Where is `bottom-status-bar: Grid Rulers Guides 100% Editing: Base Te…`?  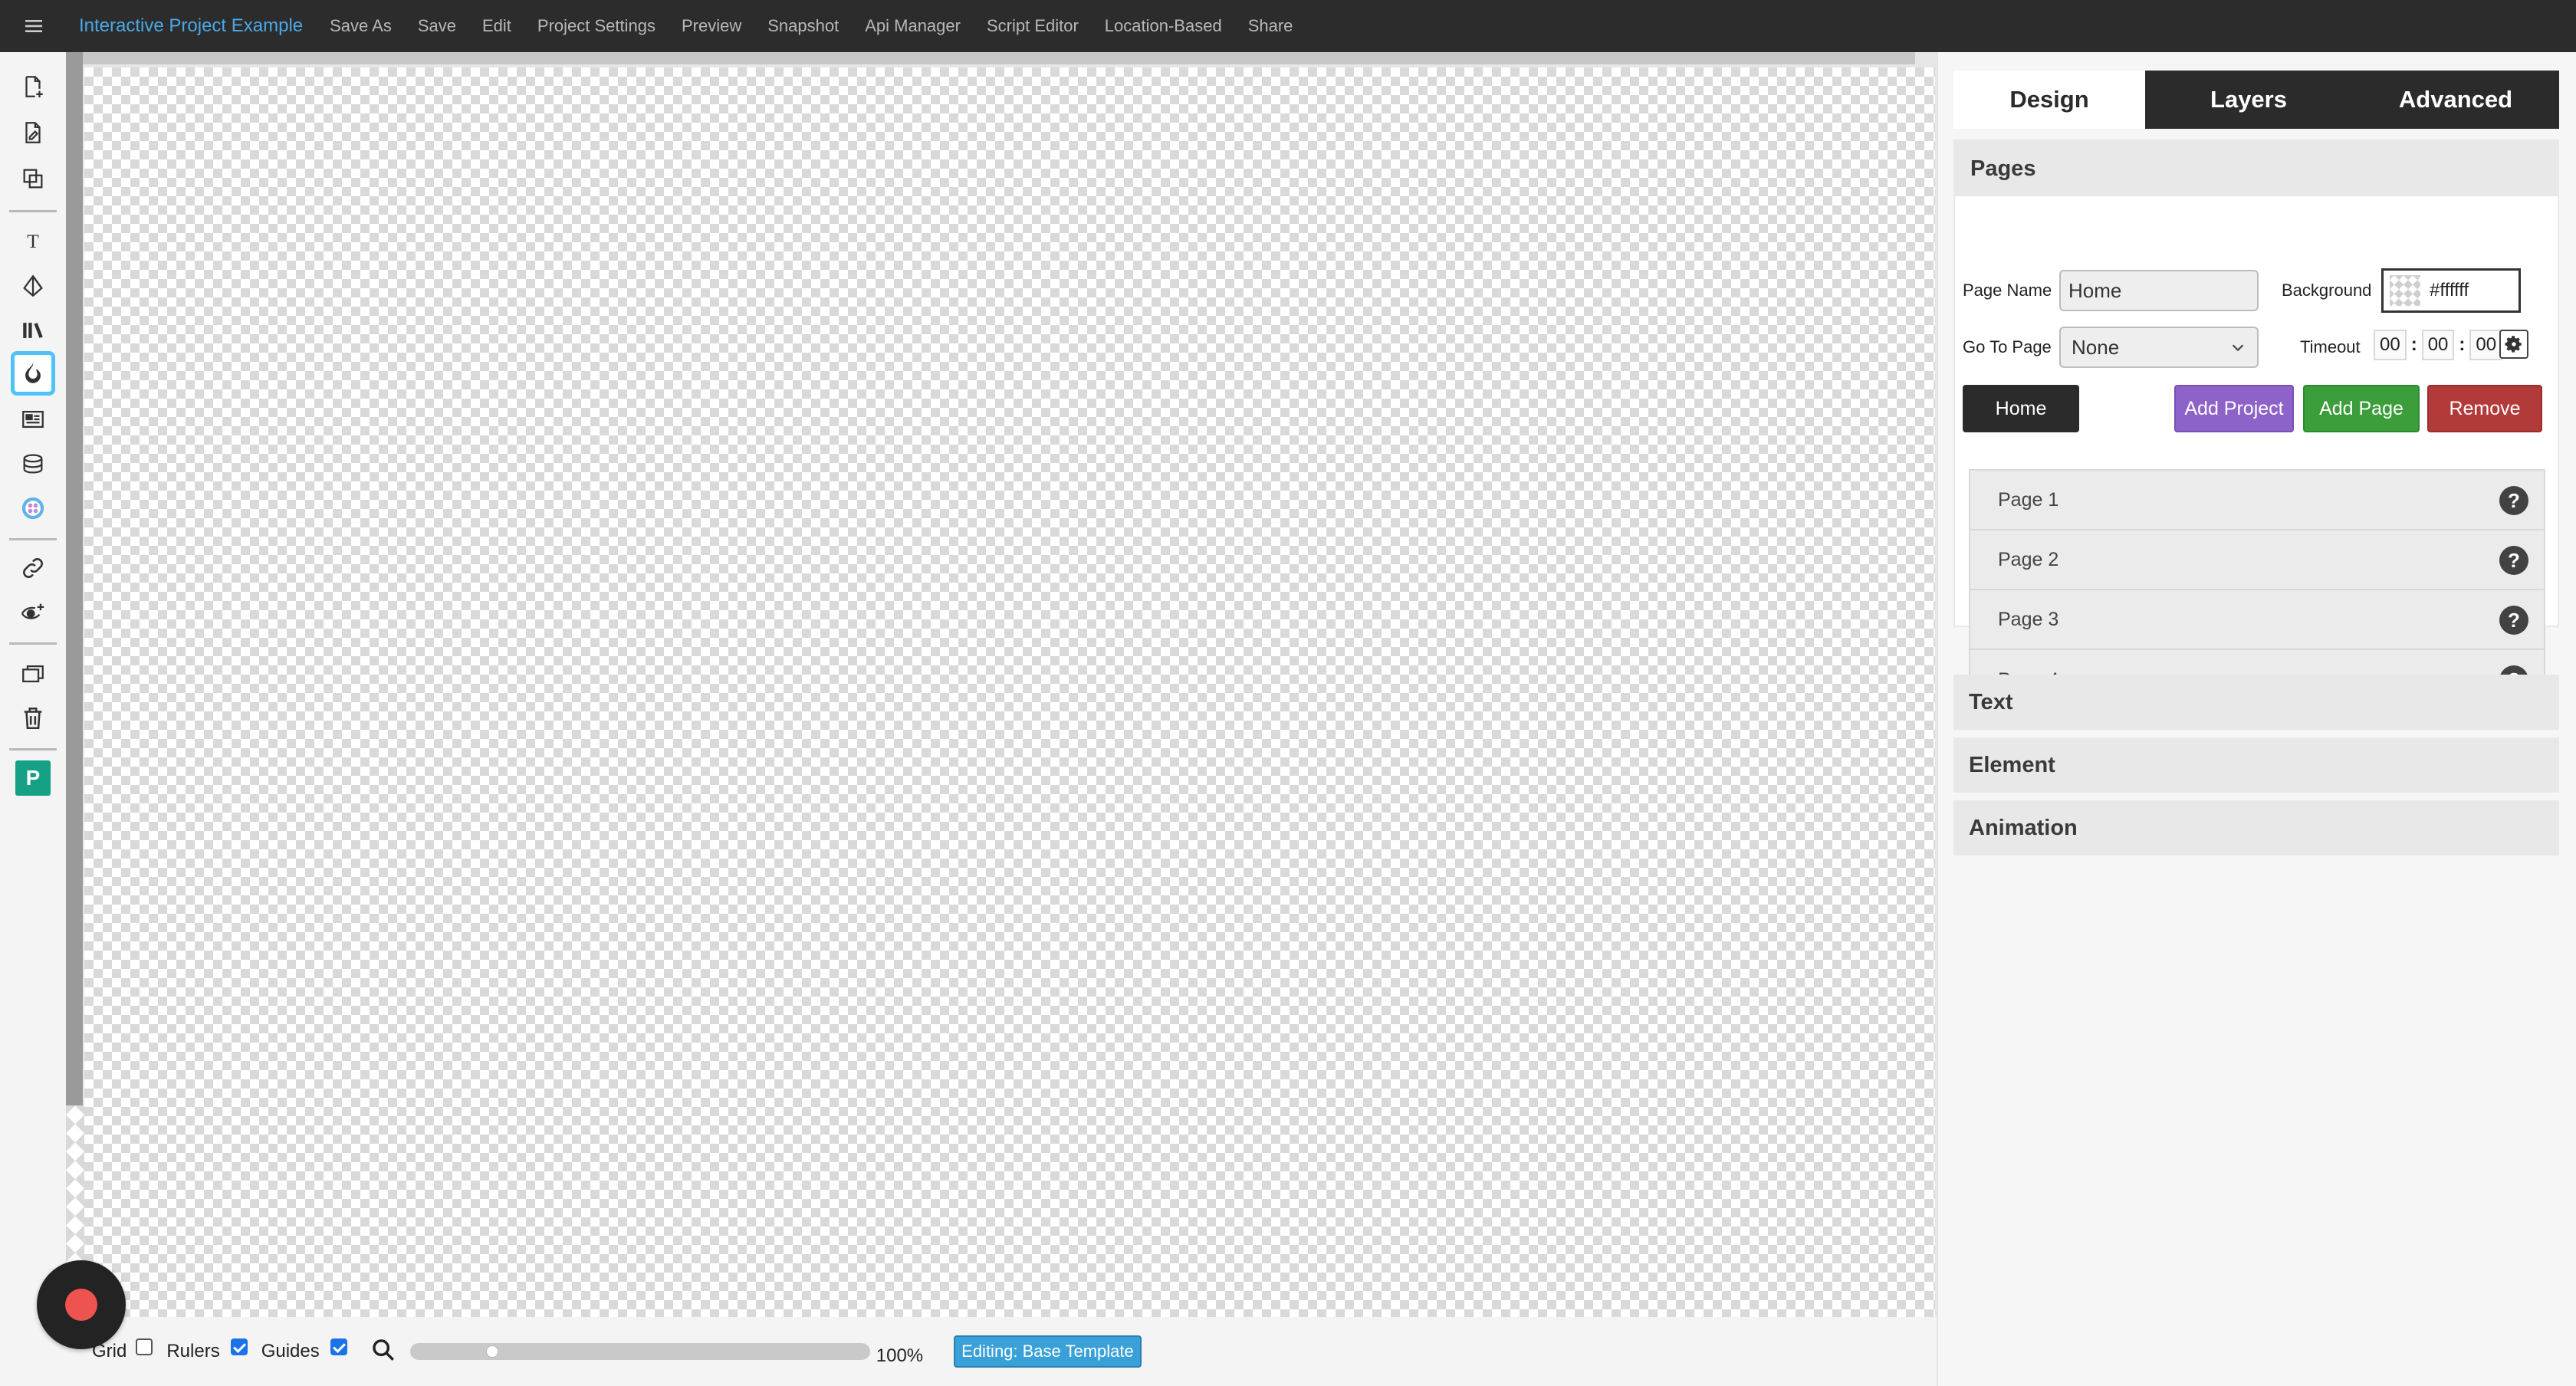
bottom-status-bar: Grid Rulers Guides 100% Editing: Base Te… is located at coordinates (1002, 1352).